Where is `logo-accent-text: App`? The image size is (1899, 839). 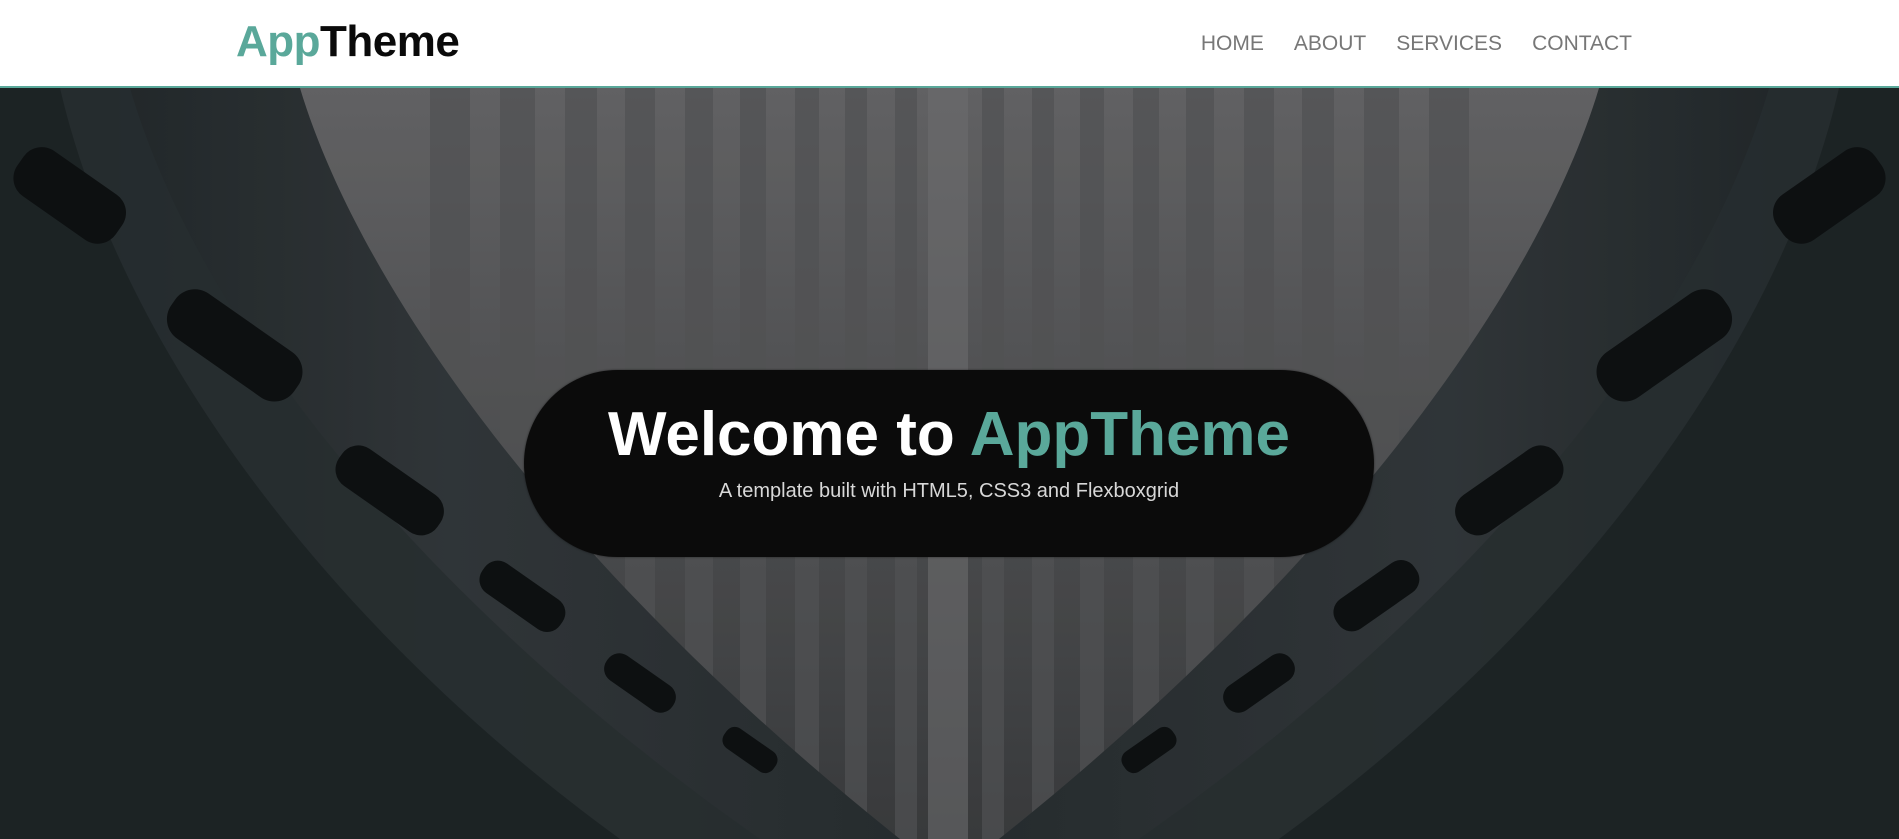 logo-accent-text: App is located at coordinates (278, 41).